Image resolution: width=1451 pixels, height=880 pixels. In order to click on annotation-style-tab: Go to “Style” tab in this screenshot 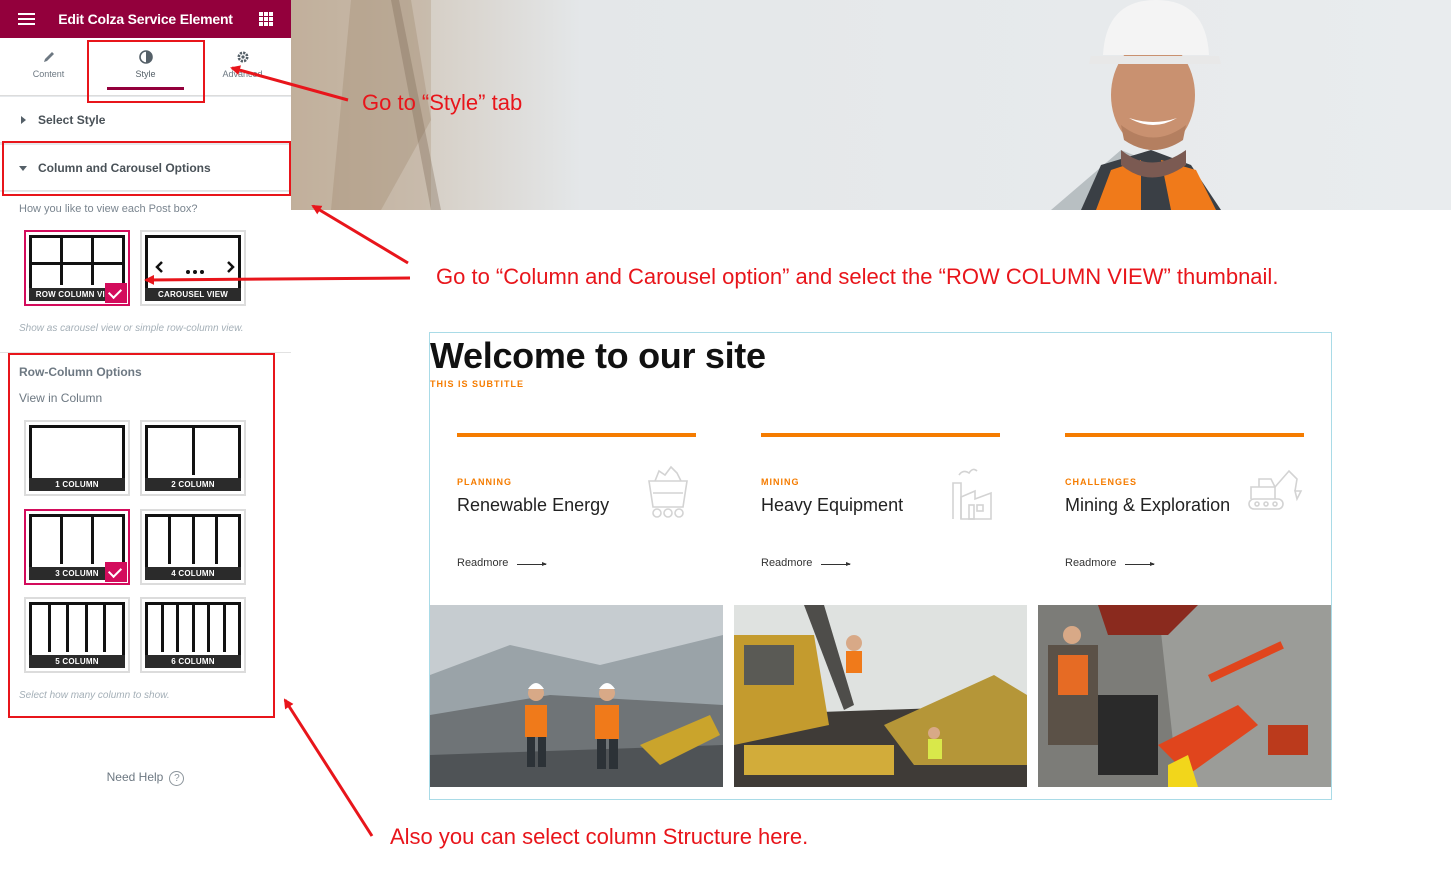, I will do `click(442, 102)`.